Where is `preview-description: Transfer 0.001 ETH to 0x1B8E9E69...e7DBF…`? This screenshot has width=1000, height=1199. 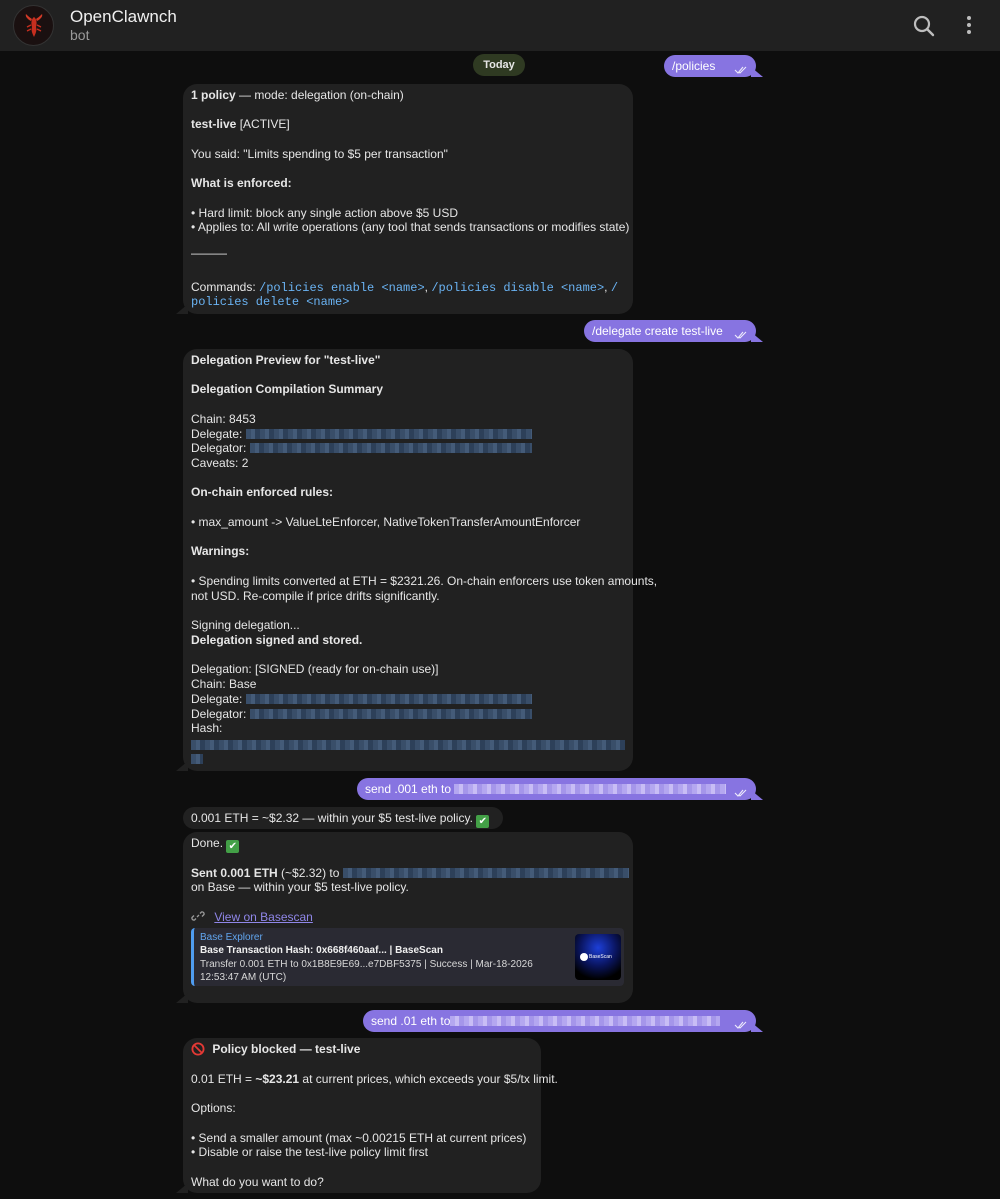
preview-description: Transfer 0.001 ETH to 0x1B8E9E69...e7DBF… is located at coordinates (366, 971).